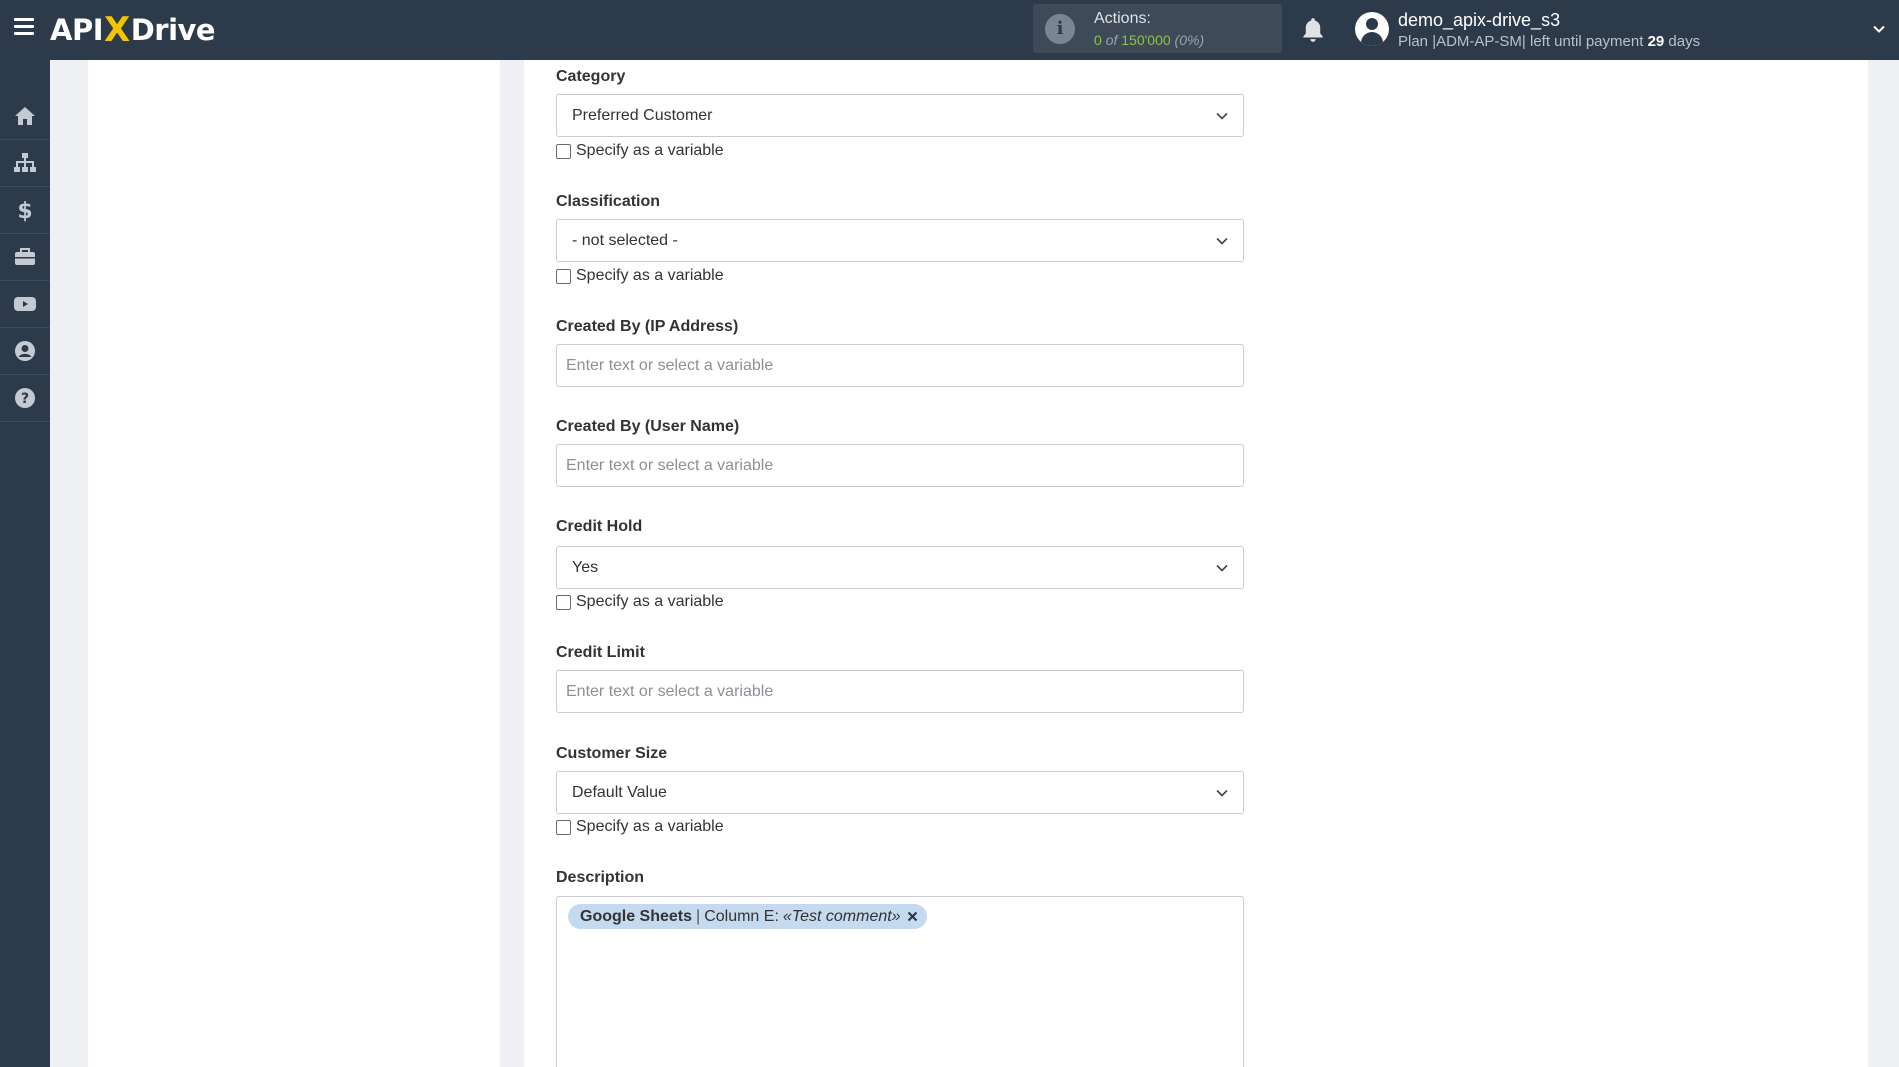 Image resolution: width=1899 pixels, height=1067 pixels. Describe the element at coordinates (77, 30) in the screenshot. I see `logo-text-api: API` at that location.